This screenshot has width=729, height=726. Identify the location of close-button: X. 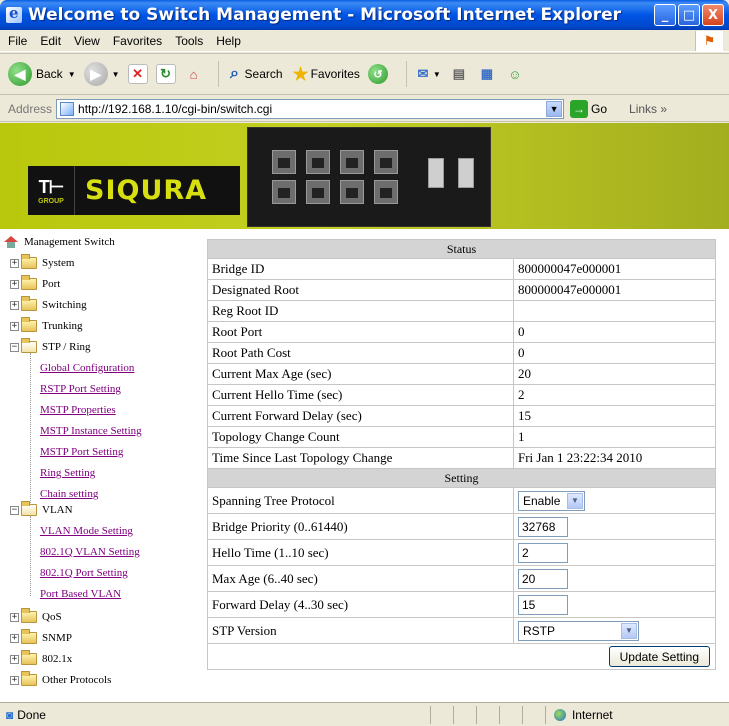
(713, 15).